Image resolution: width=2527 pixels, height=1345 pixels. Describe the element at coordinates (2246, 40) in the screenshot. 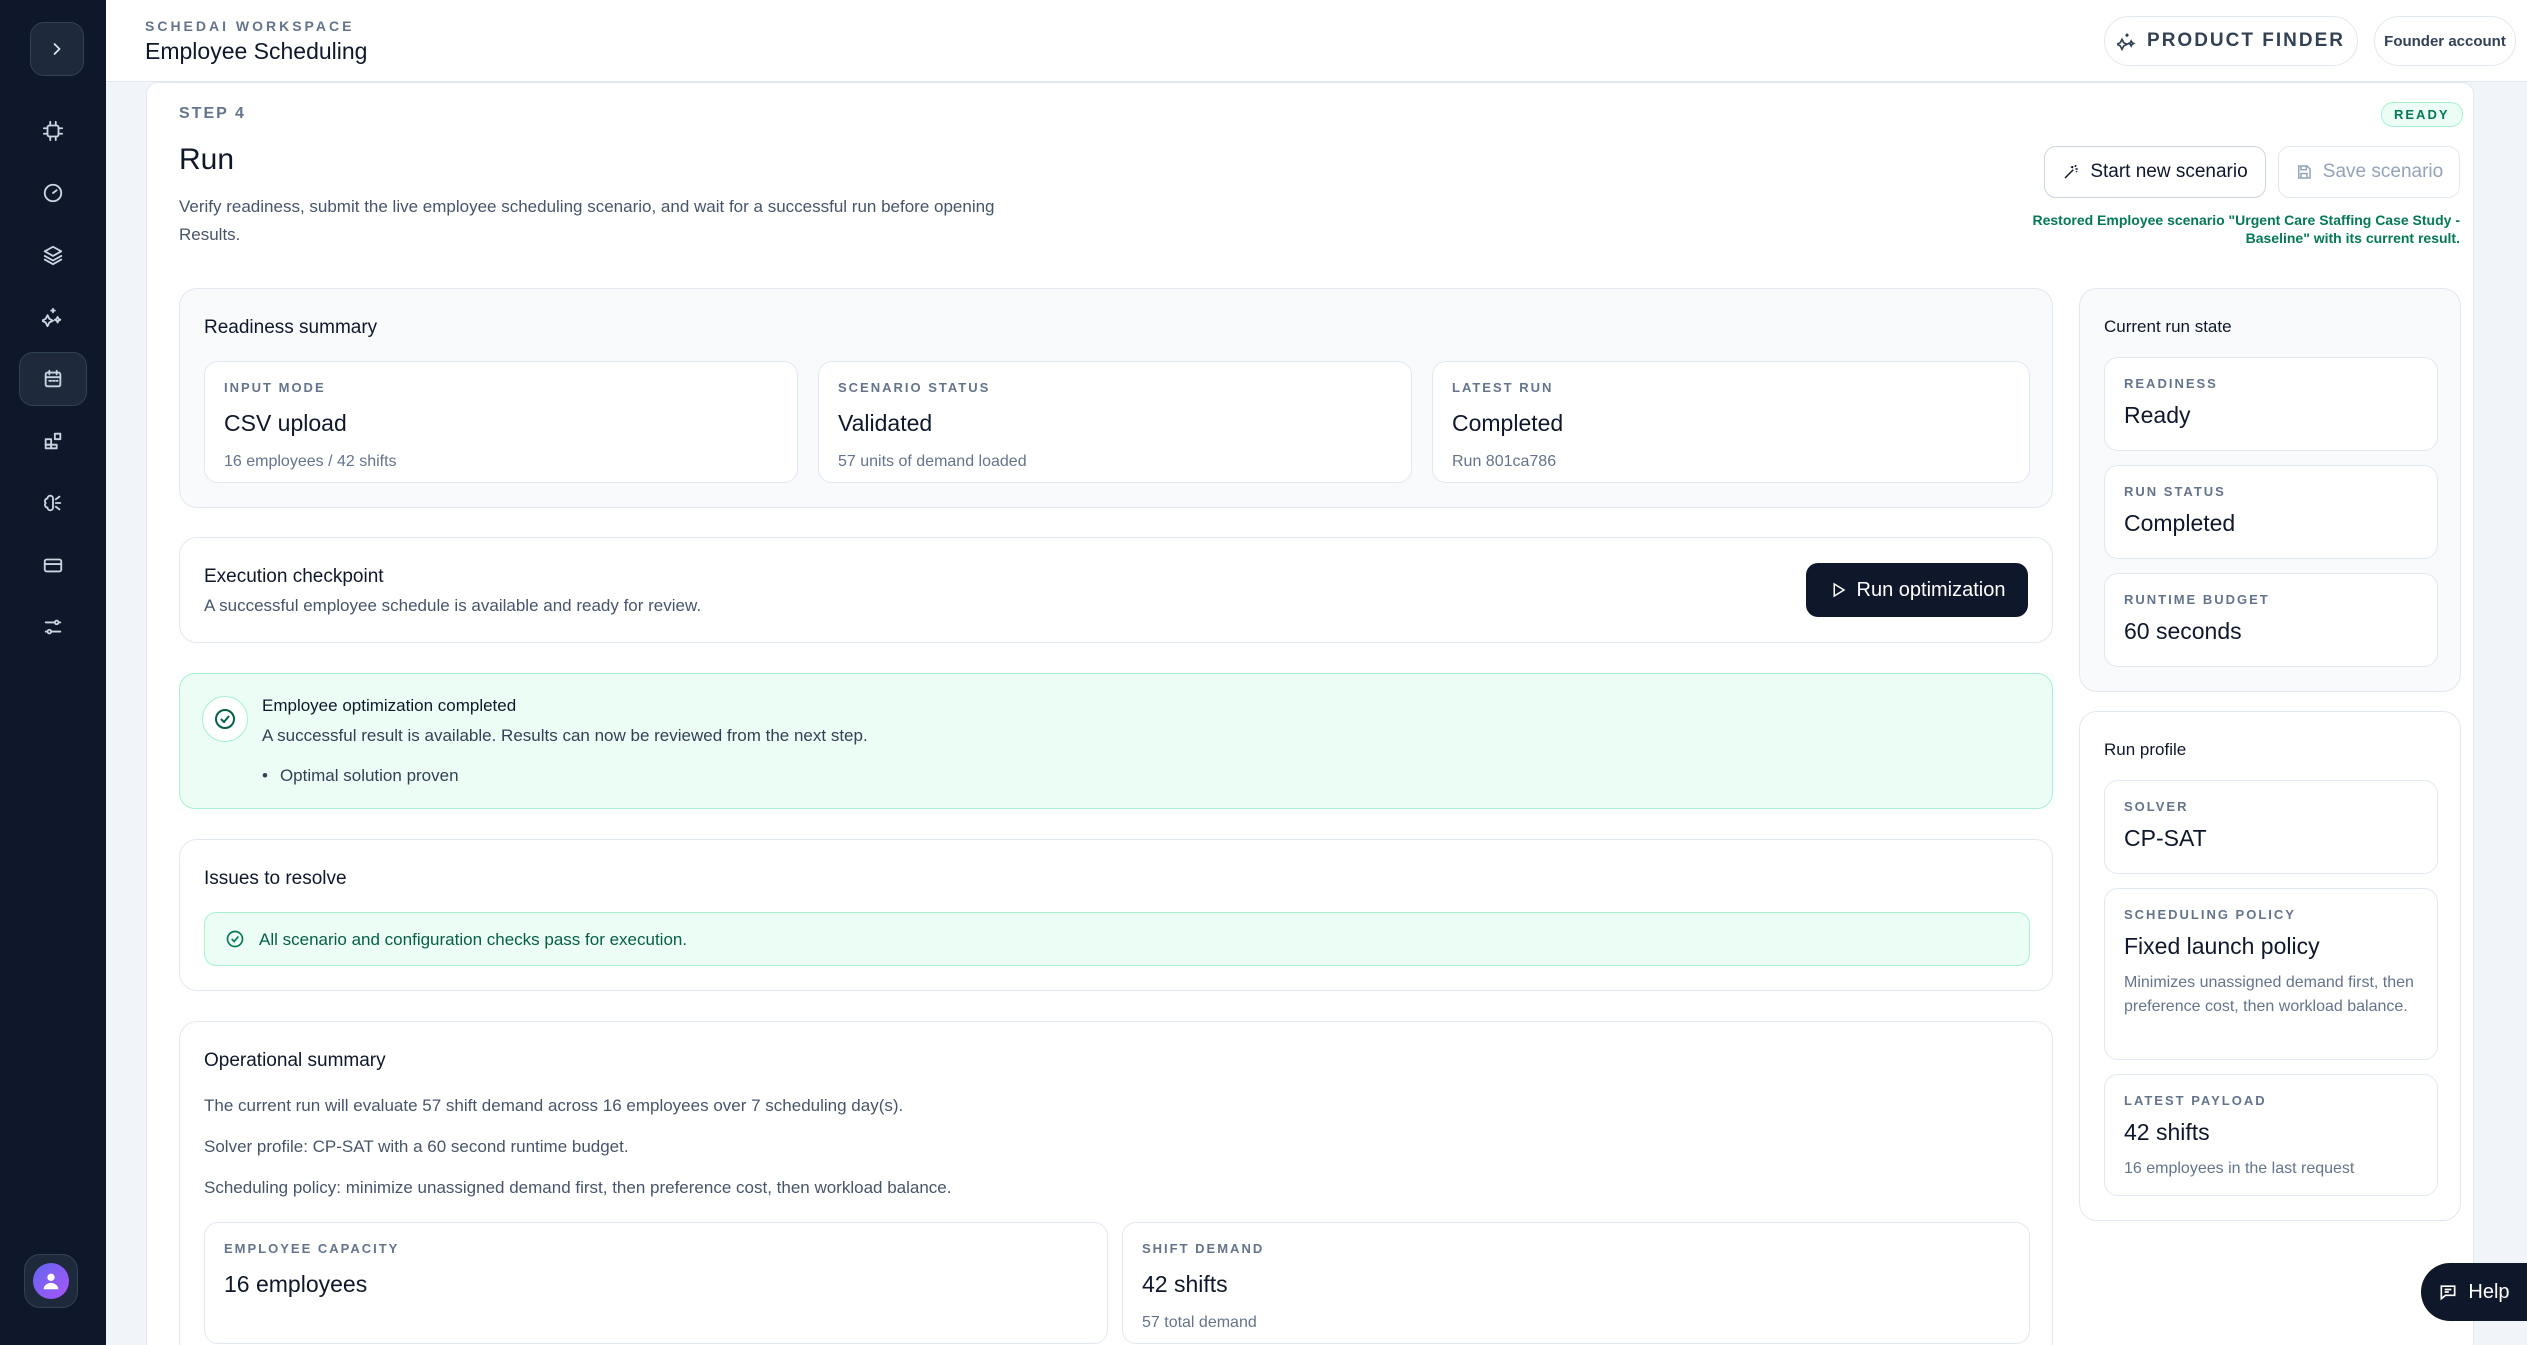

I see `product-finder-label: PRODUCT FINDER` at that location.